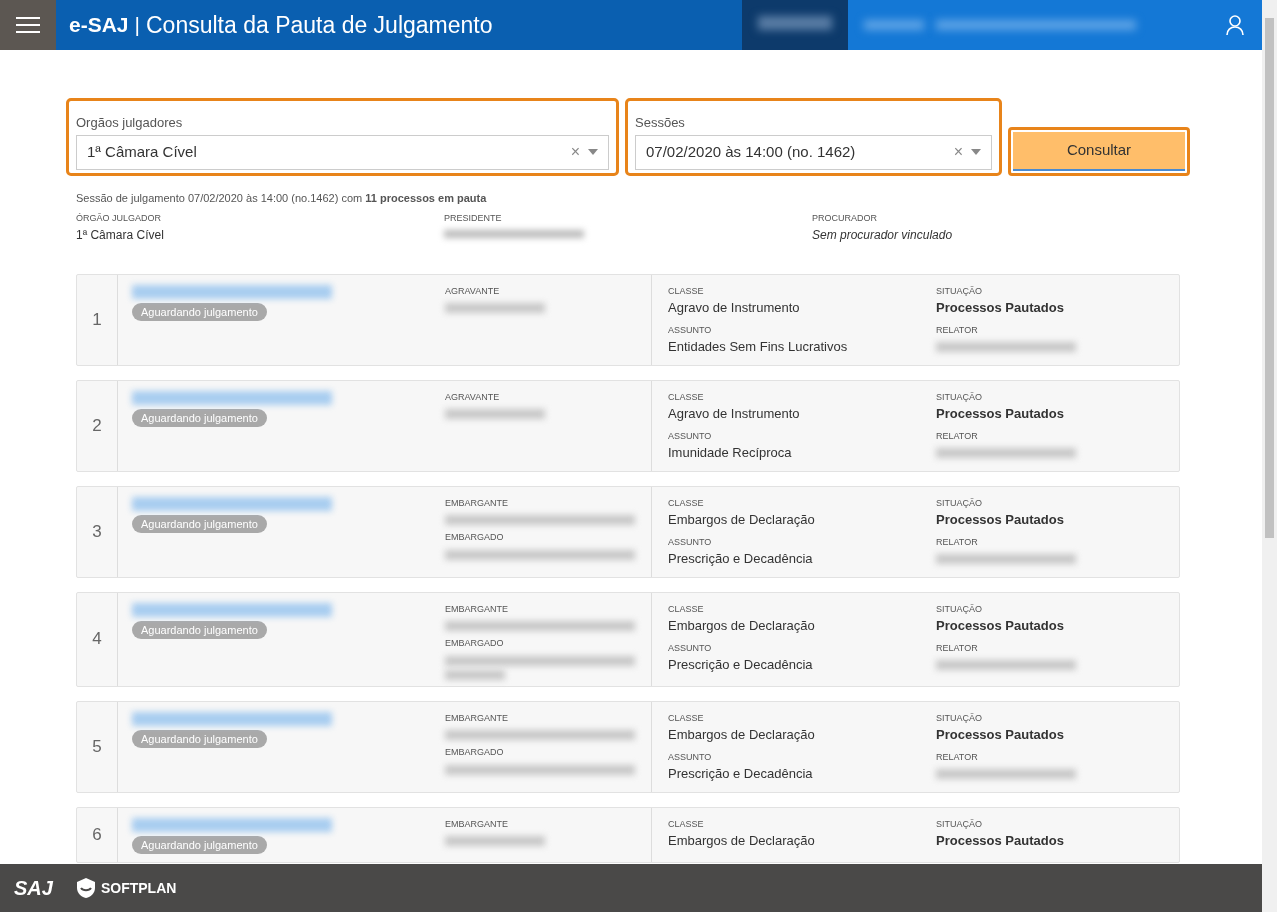  Describe the element at coordinates (342, 152) in the screenshot. I see `select-field: 1ª Câmara Cível ×` at that location.